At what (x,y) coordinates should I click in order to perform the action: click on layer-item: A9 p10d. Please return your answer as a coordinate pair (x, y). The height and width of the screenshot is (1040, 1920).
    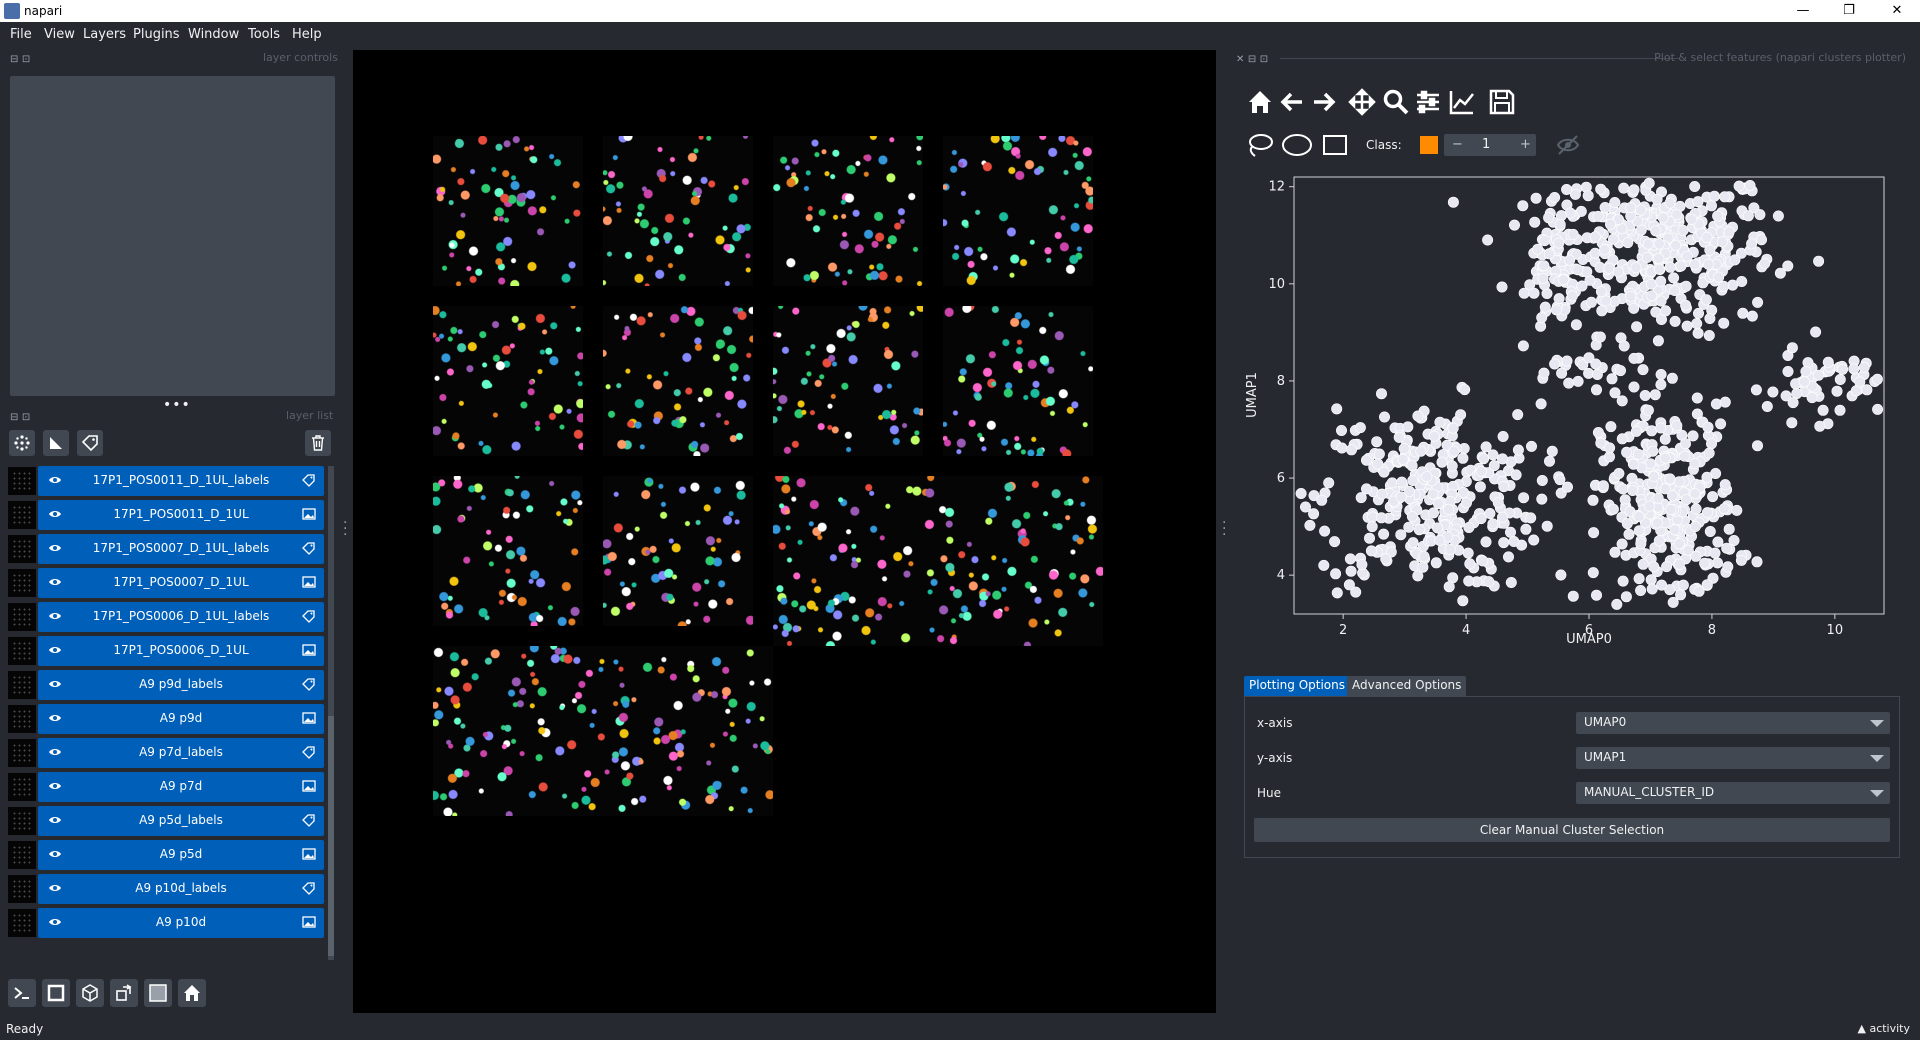
    Looking at the image, I should click on (181, 923).